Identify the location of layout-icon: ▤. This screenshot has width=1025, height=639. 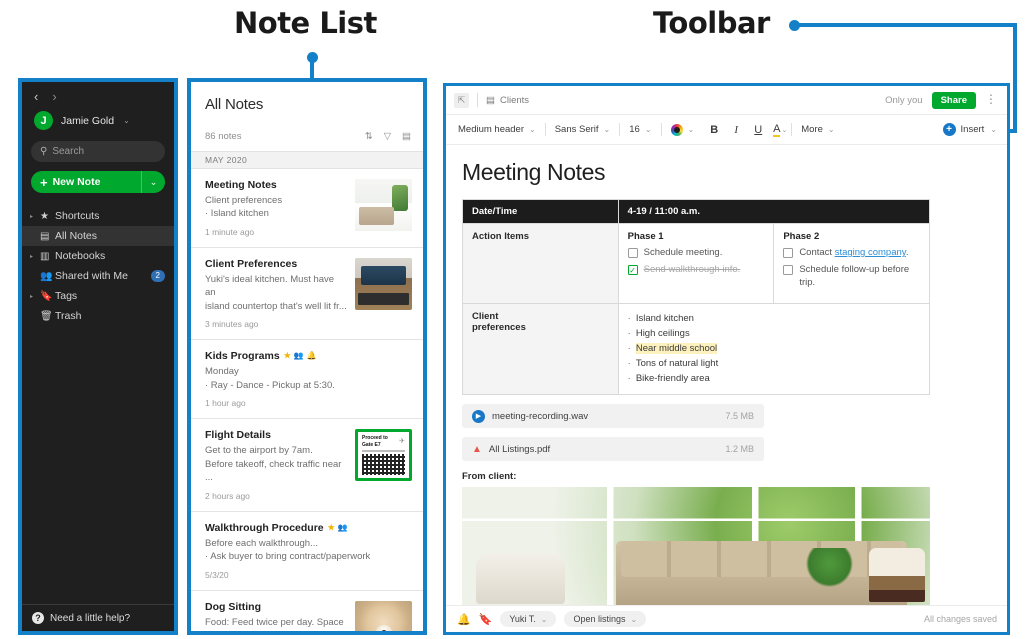
(406, 136).